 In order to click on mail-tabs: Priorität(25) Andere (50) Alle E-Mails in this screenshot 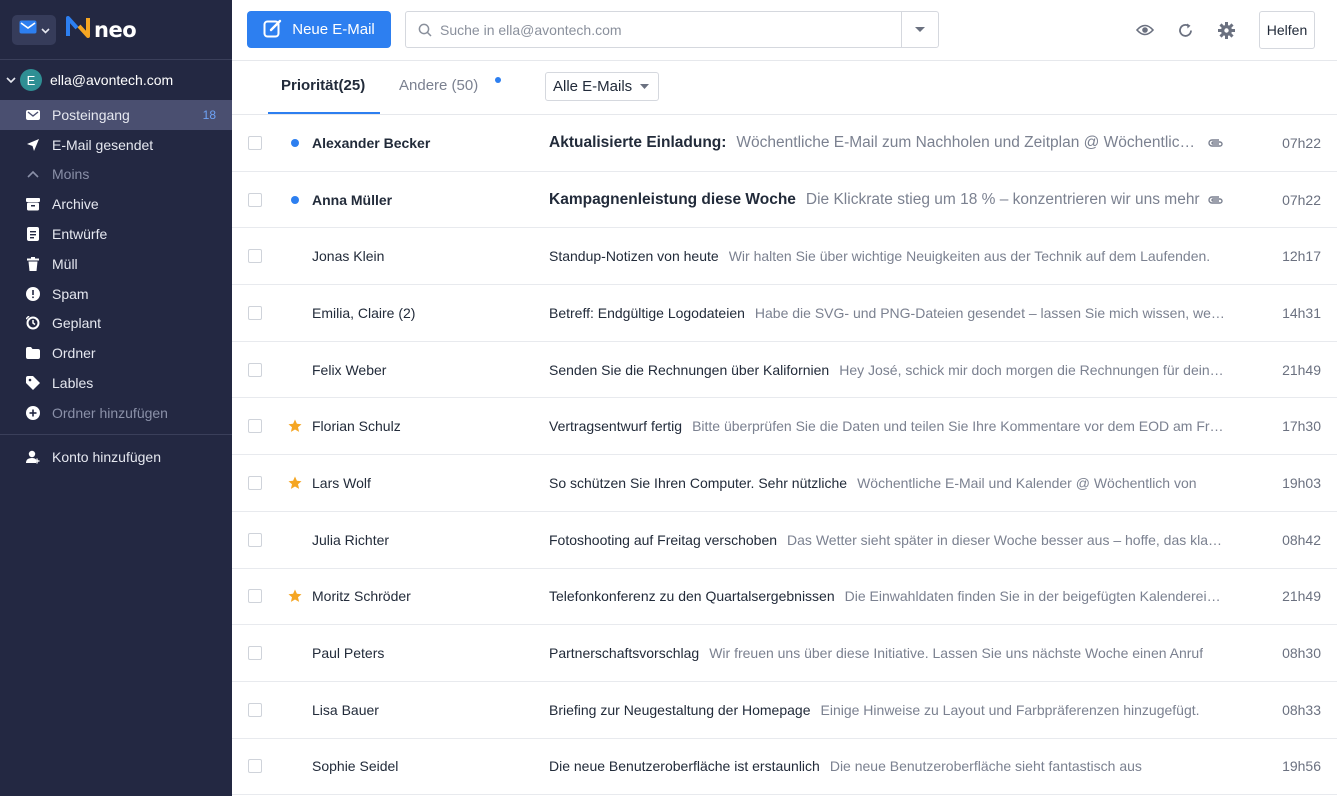, I will do `click(784, 88)`.